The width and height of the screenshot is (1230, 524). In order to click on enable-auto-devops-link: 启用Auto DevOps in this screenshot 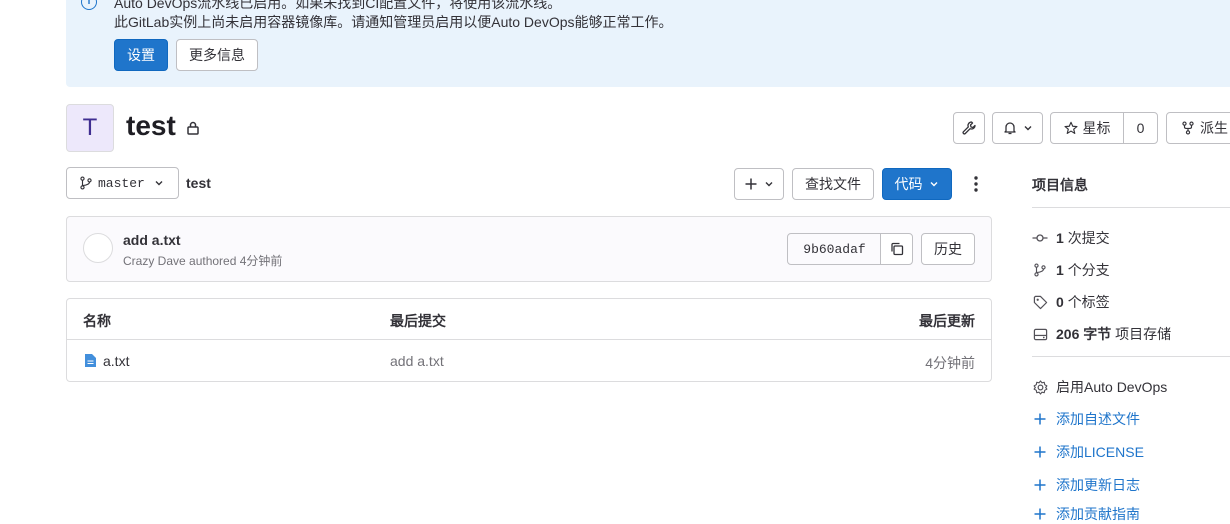, I will do `click(1099, 387)`.